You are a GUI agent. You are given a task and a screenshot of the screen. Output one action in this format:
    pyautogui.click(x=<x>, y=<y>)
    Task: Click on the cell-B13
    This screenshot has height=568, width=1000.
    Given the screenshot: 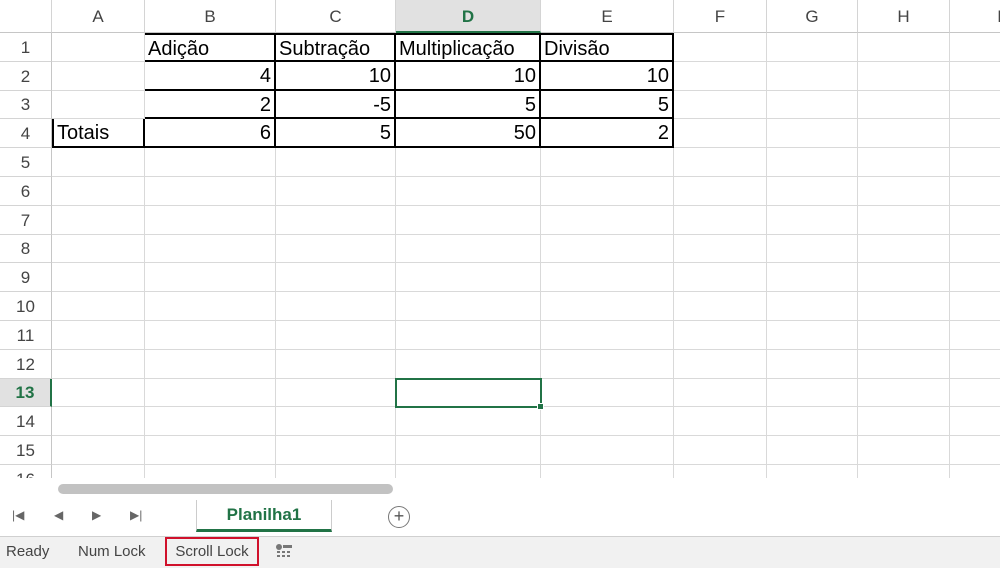 What is the action you would take?
    pyautogui.click(x=210, y=393)
    